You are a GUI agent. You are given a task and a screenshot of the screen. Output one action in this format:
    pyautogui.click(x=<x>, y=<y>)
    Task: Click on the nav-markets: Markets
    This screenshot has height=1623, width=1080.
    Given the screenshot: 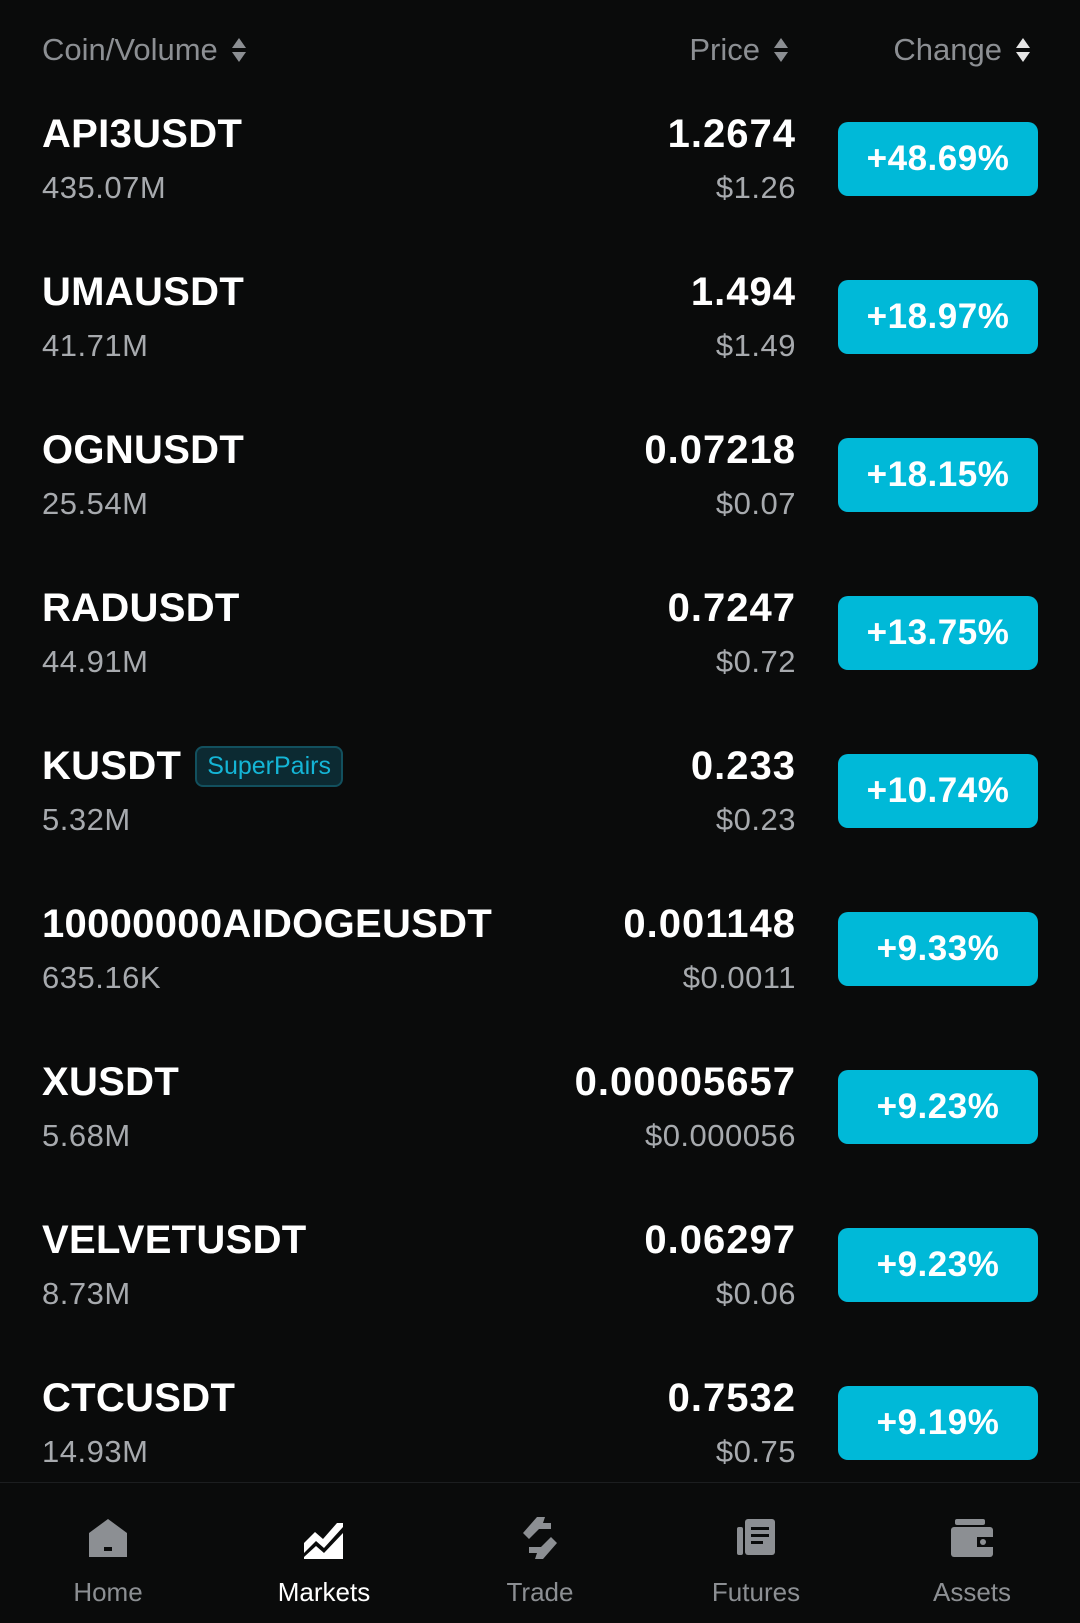 What is the action you would take?
    pyautogui.click(x=324, y=1553)
    